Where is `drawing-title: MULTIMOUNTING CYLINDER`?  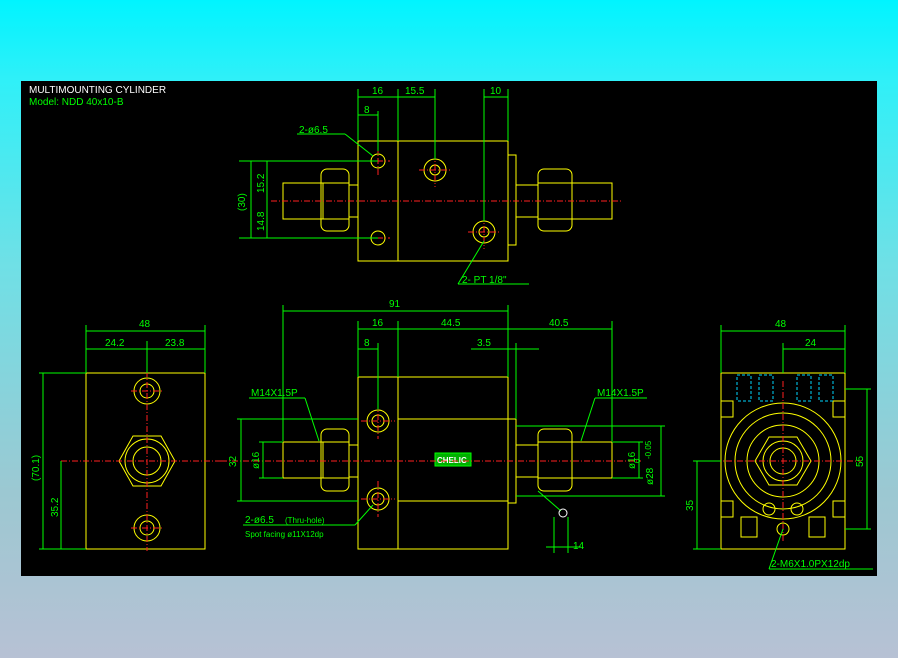 drawing-title: MULTIMOUNTING CYLINDER is located at coordinates (97, 90).